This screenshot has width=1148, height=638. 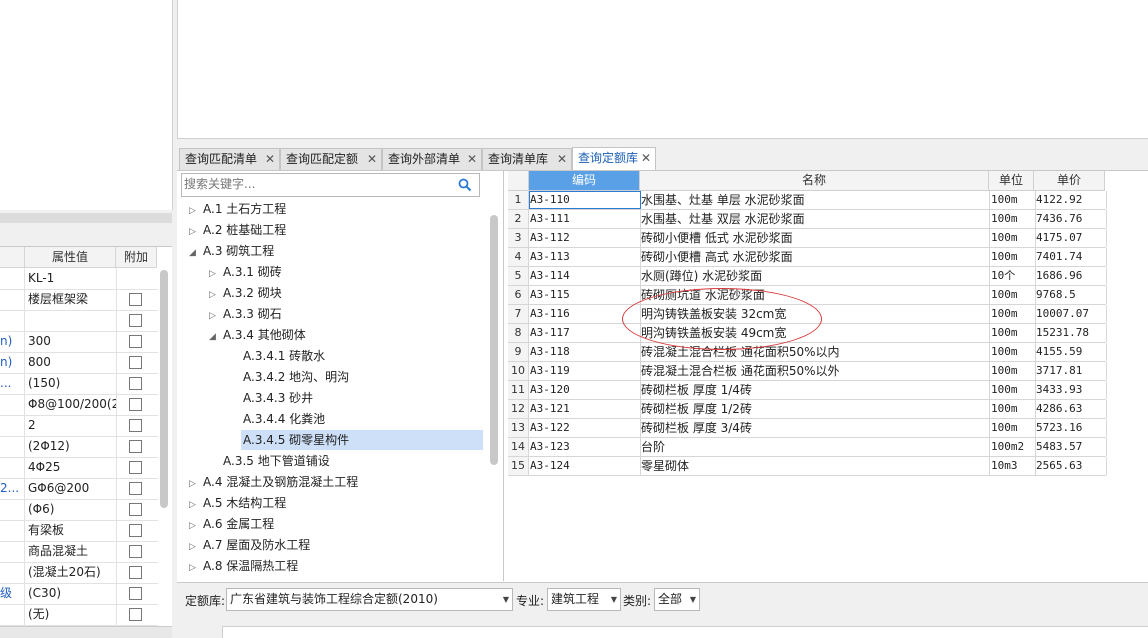 What do you see at coordinates (72, 614) in the screenshot?
I see `property-value: (无)` at bounding box center [72, 614].